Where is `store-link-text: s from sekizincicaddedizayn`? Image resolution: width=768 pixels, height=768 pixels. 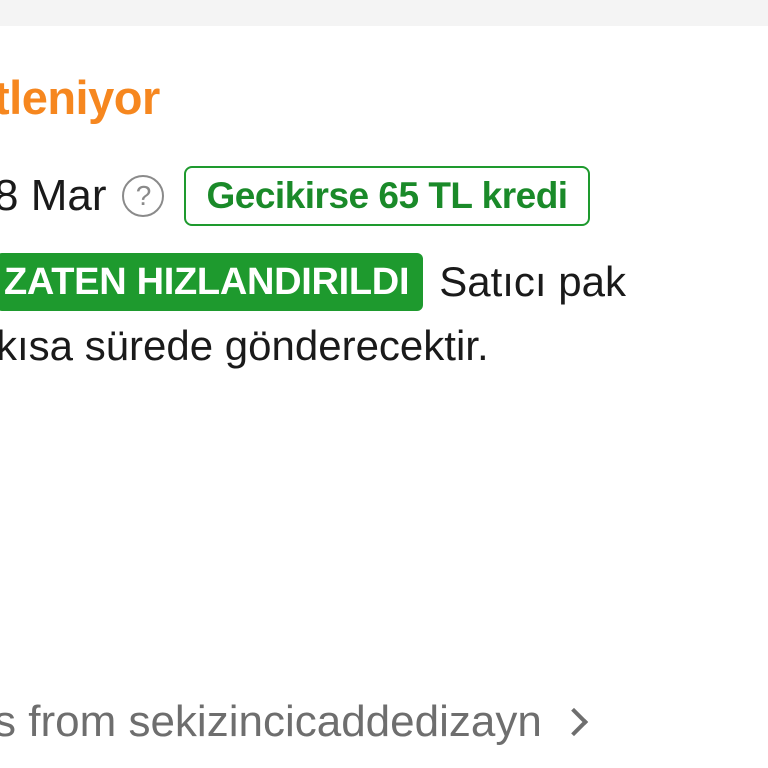
store-link-text: s from sekizincicaddedizayn is located at coordinates (271, 721).